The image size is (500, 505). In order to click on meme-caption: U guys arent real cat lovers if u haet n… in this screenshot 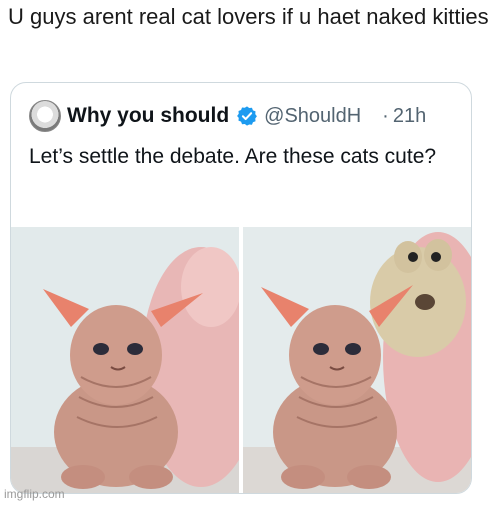, I will do `click(248, 16)`.